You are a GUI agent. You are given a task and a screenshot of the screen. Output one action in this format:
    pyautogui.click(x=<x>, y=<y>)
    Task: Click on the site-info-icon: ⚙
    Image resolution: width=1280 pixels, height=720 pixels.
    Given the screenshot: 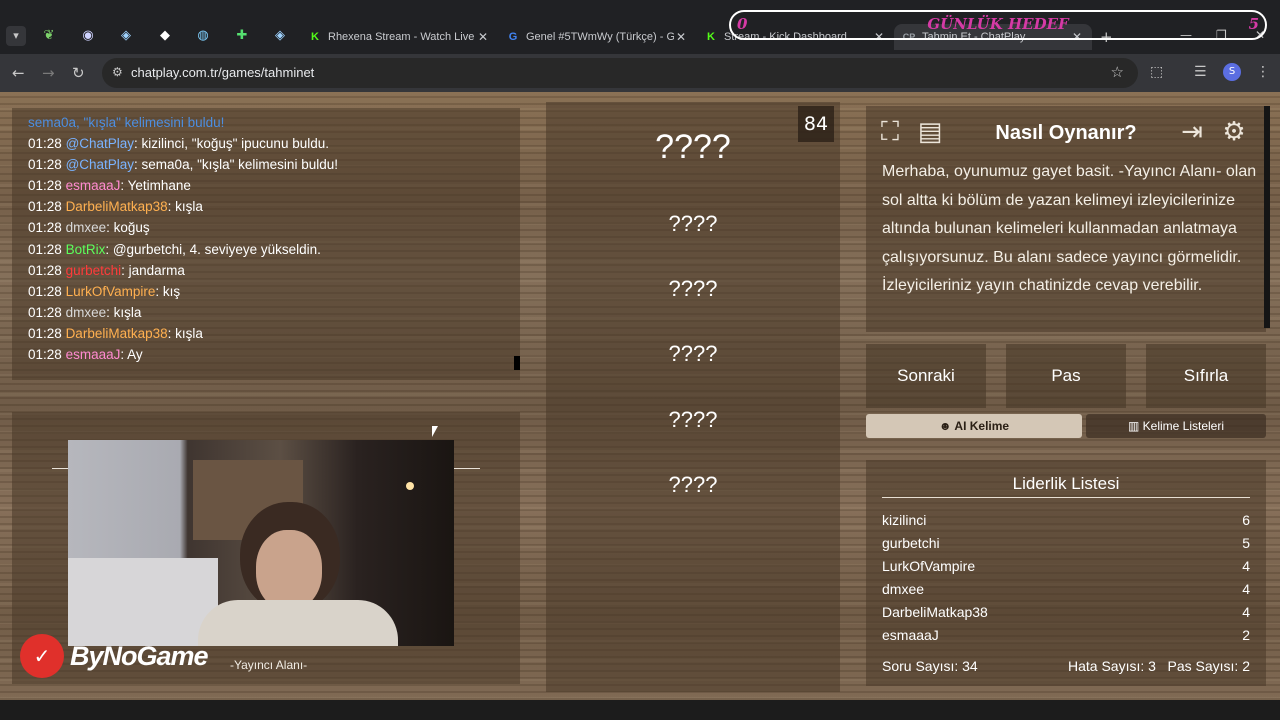 What is the action you would take?
    pyautogui.click(x=117, y=72)
    